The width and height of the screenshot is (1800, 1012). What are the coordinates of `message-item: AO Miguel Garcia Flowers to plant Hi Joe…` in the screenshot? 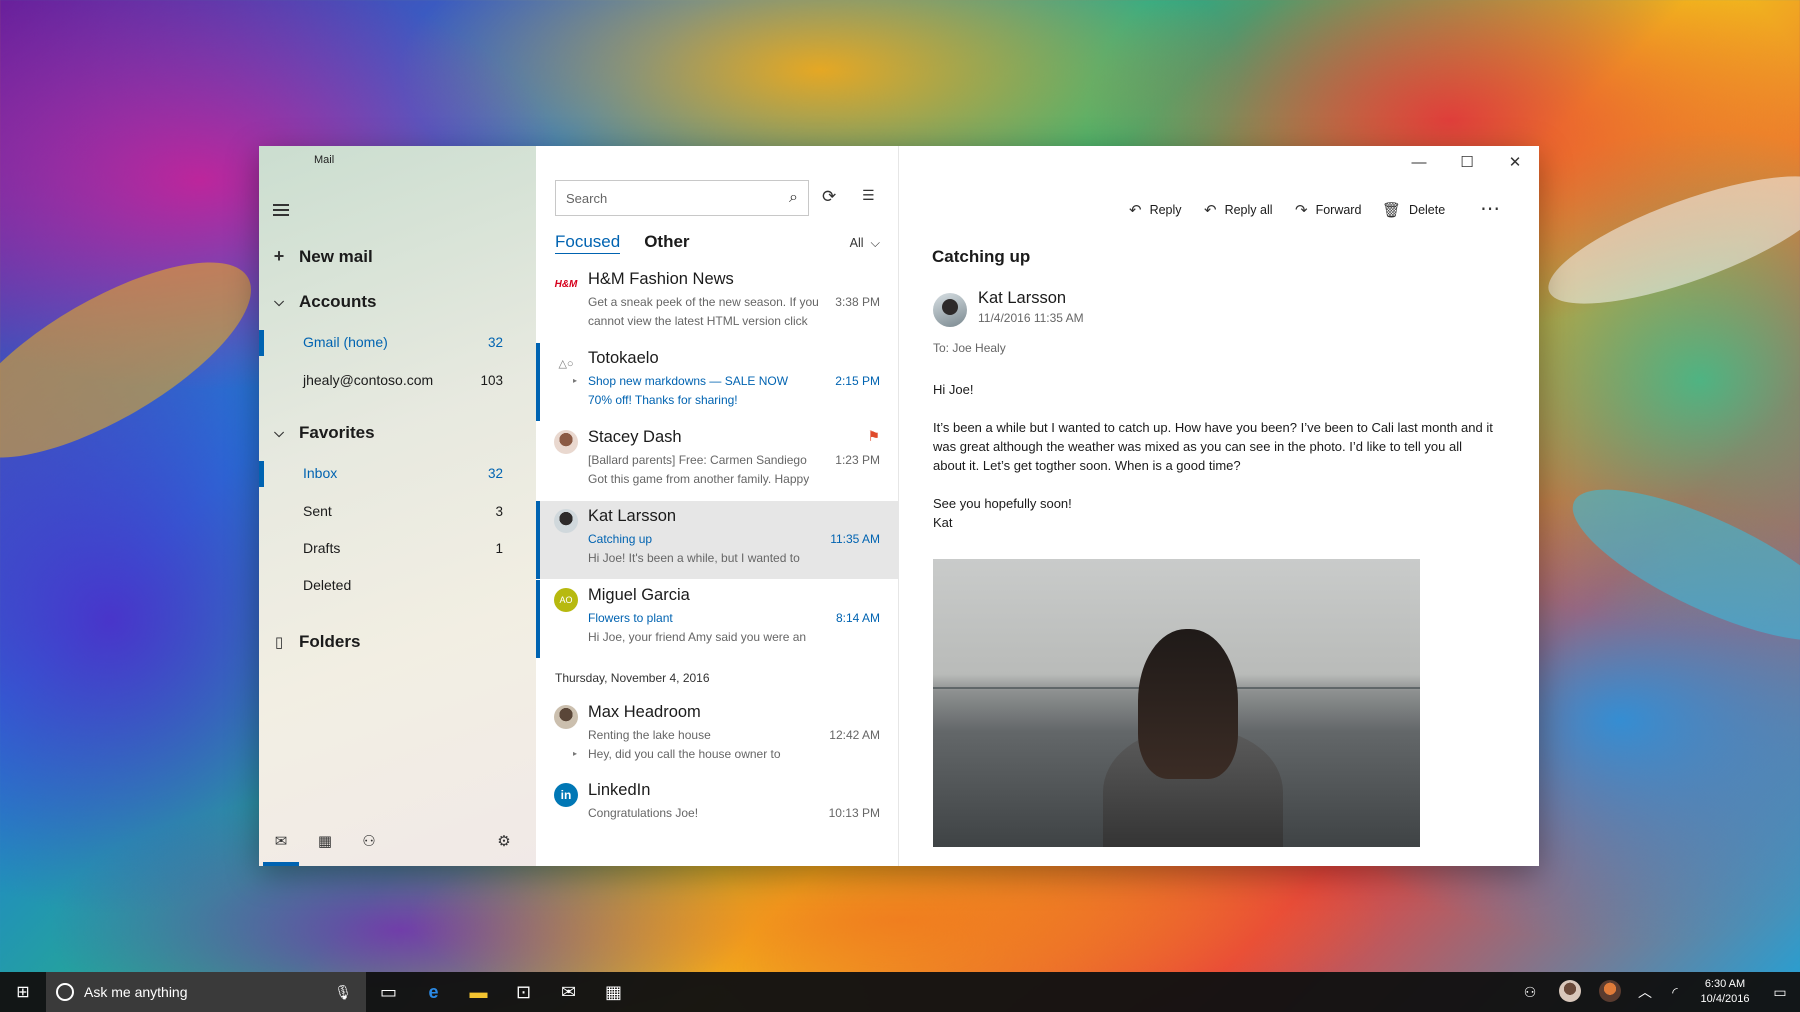 It's located at (717, 619).